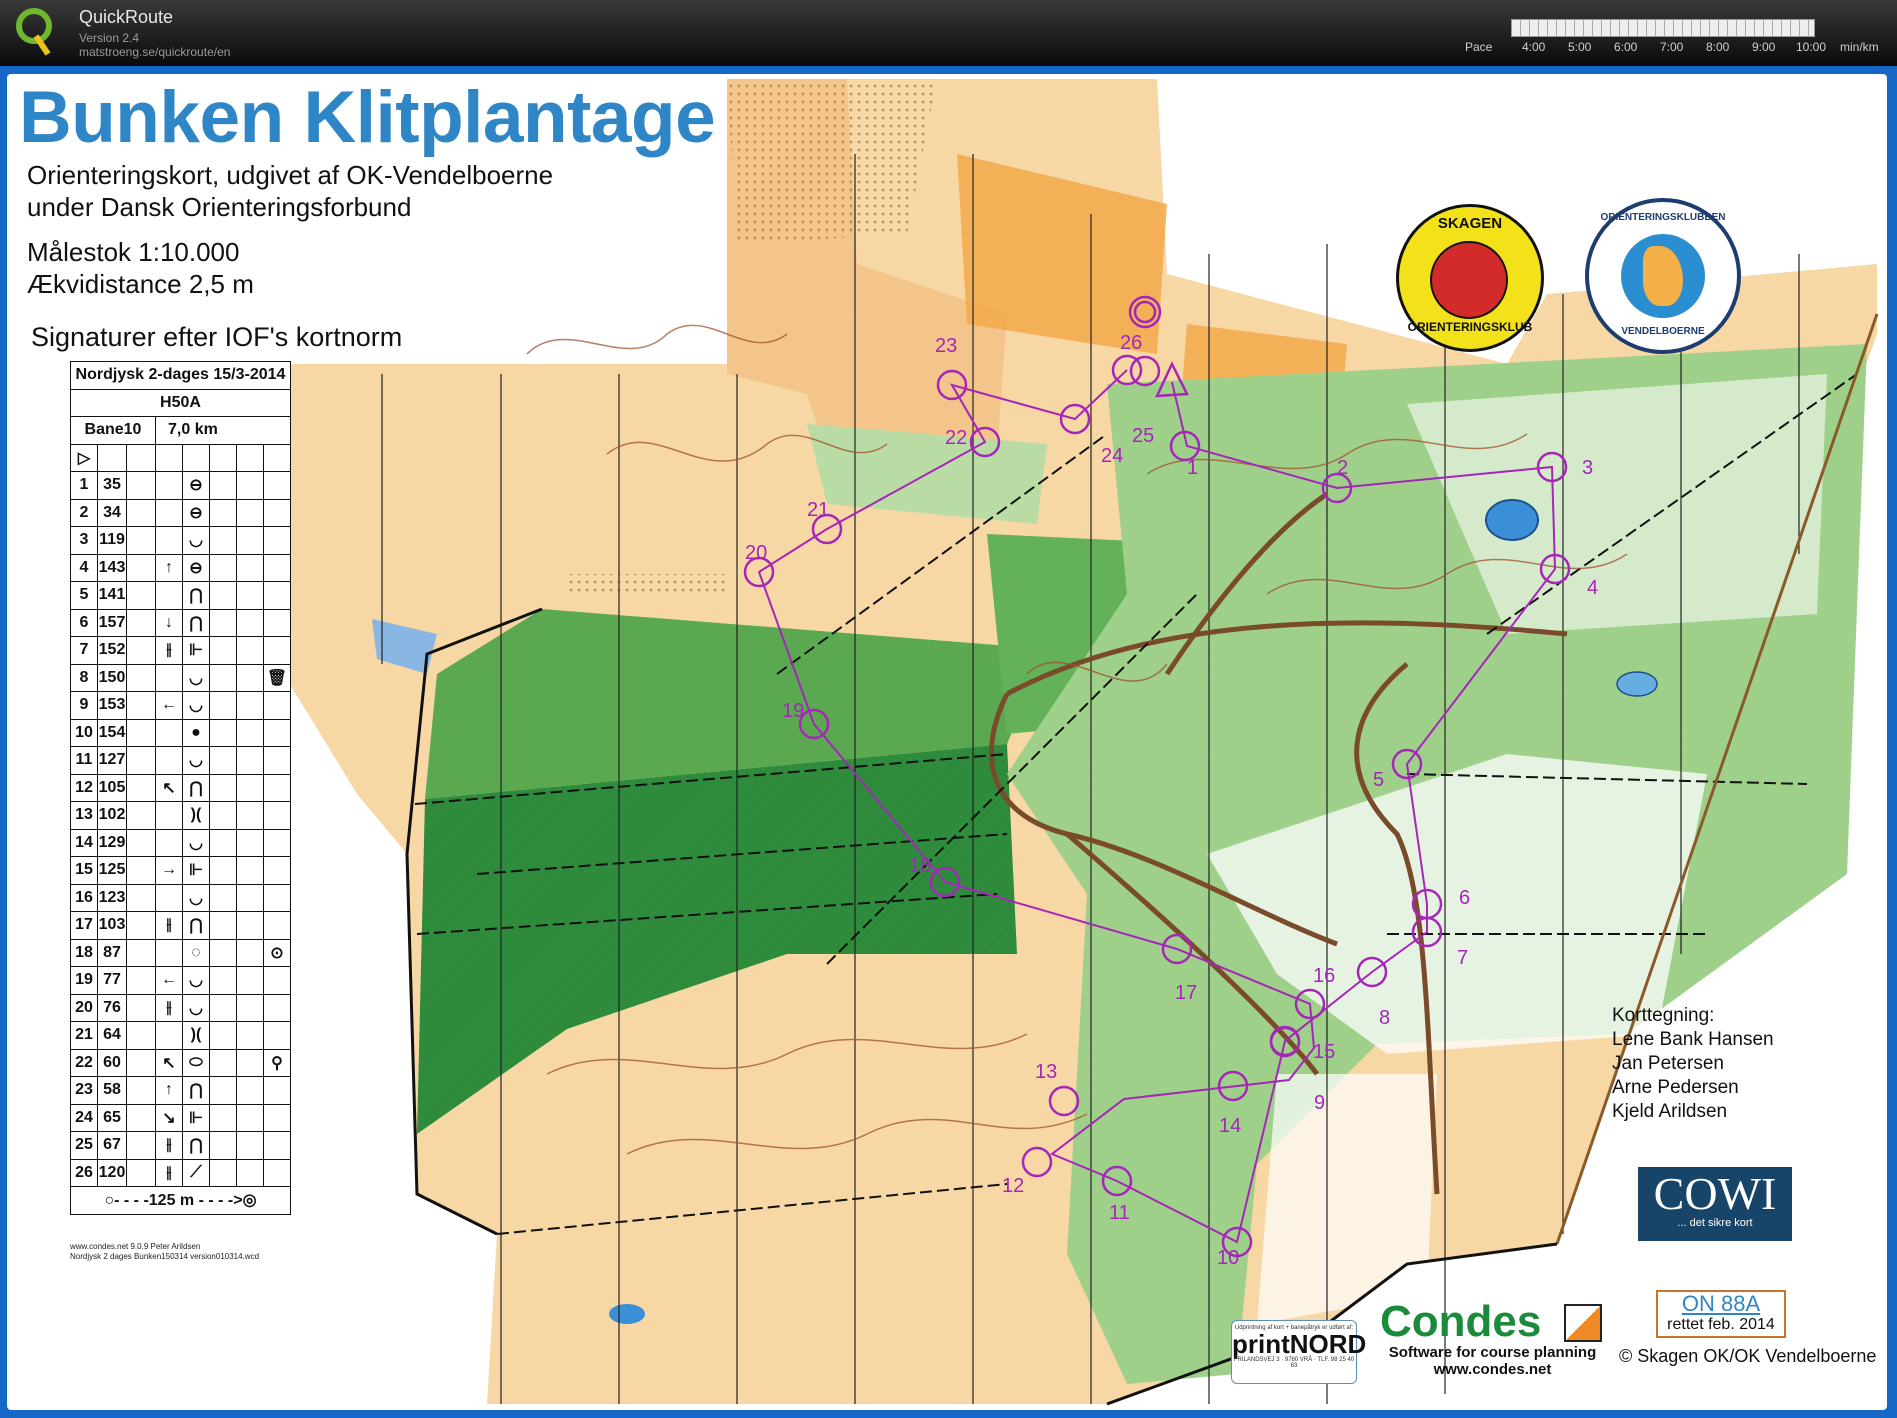 This screenshot has width=1897, height=1418. What do you see at coordinates (1672, 47) in the screenshot?
I see `pace-tick: 7:00` at bounding box center [1672, 47].